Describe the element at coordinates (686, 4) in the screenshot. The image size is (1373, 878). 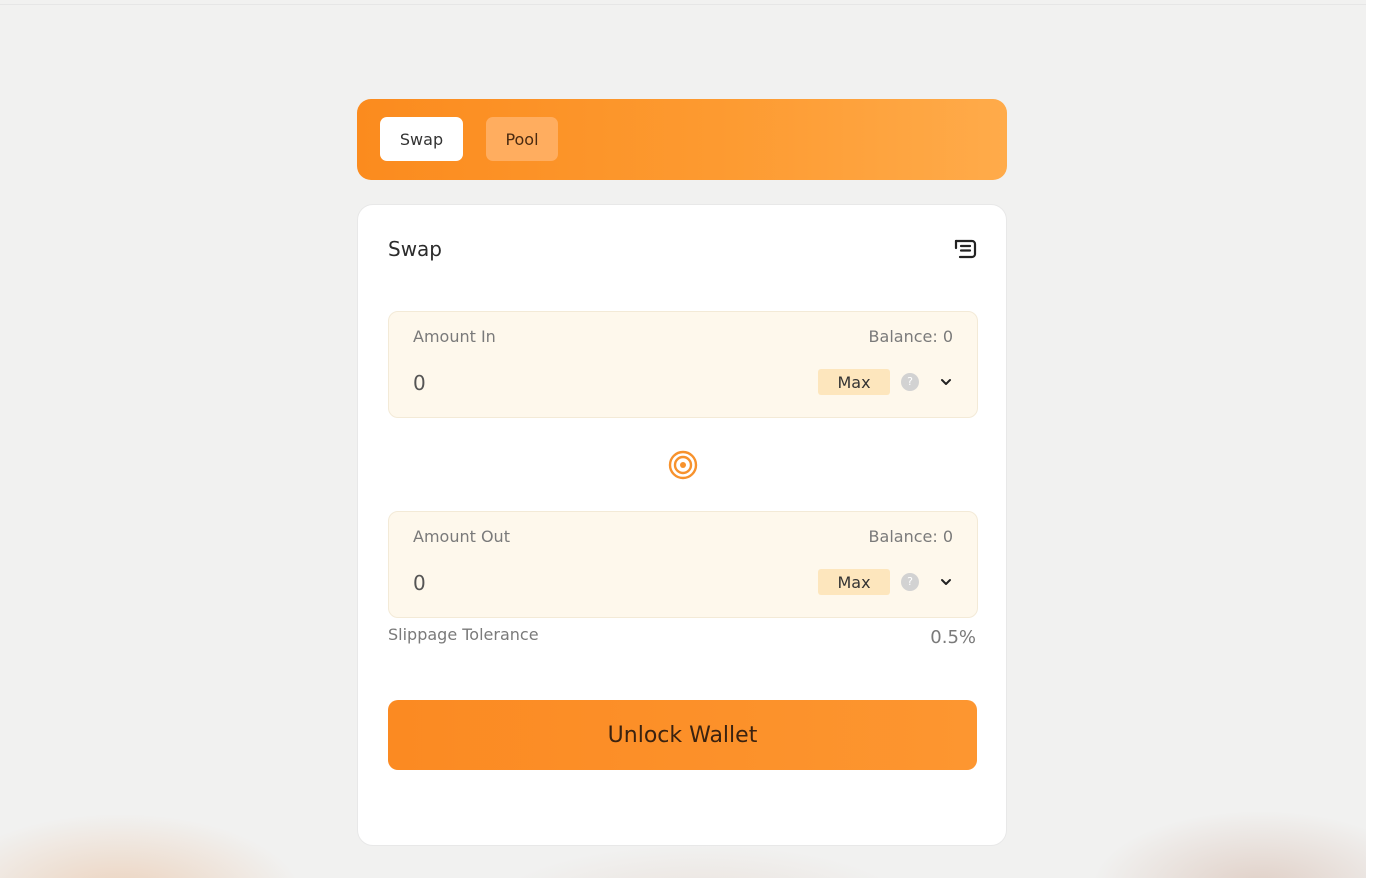
I see `top-divider` at that location.